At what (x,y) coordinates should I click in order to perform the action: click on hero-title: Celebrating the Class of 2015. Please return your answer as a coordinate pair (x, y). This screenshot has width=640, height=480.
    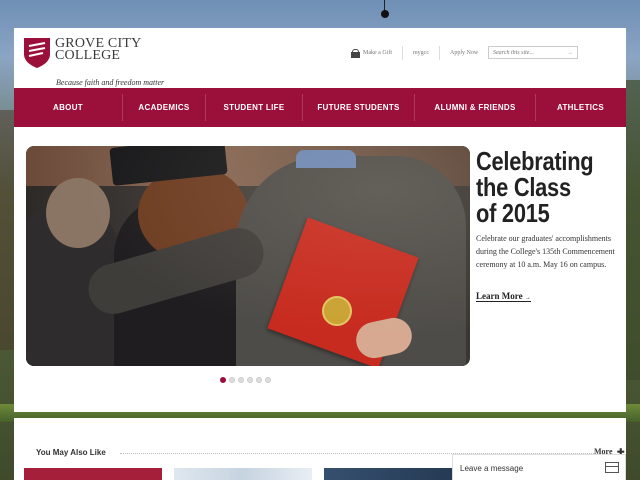
    Looking at the image, I should click on (535, 187).